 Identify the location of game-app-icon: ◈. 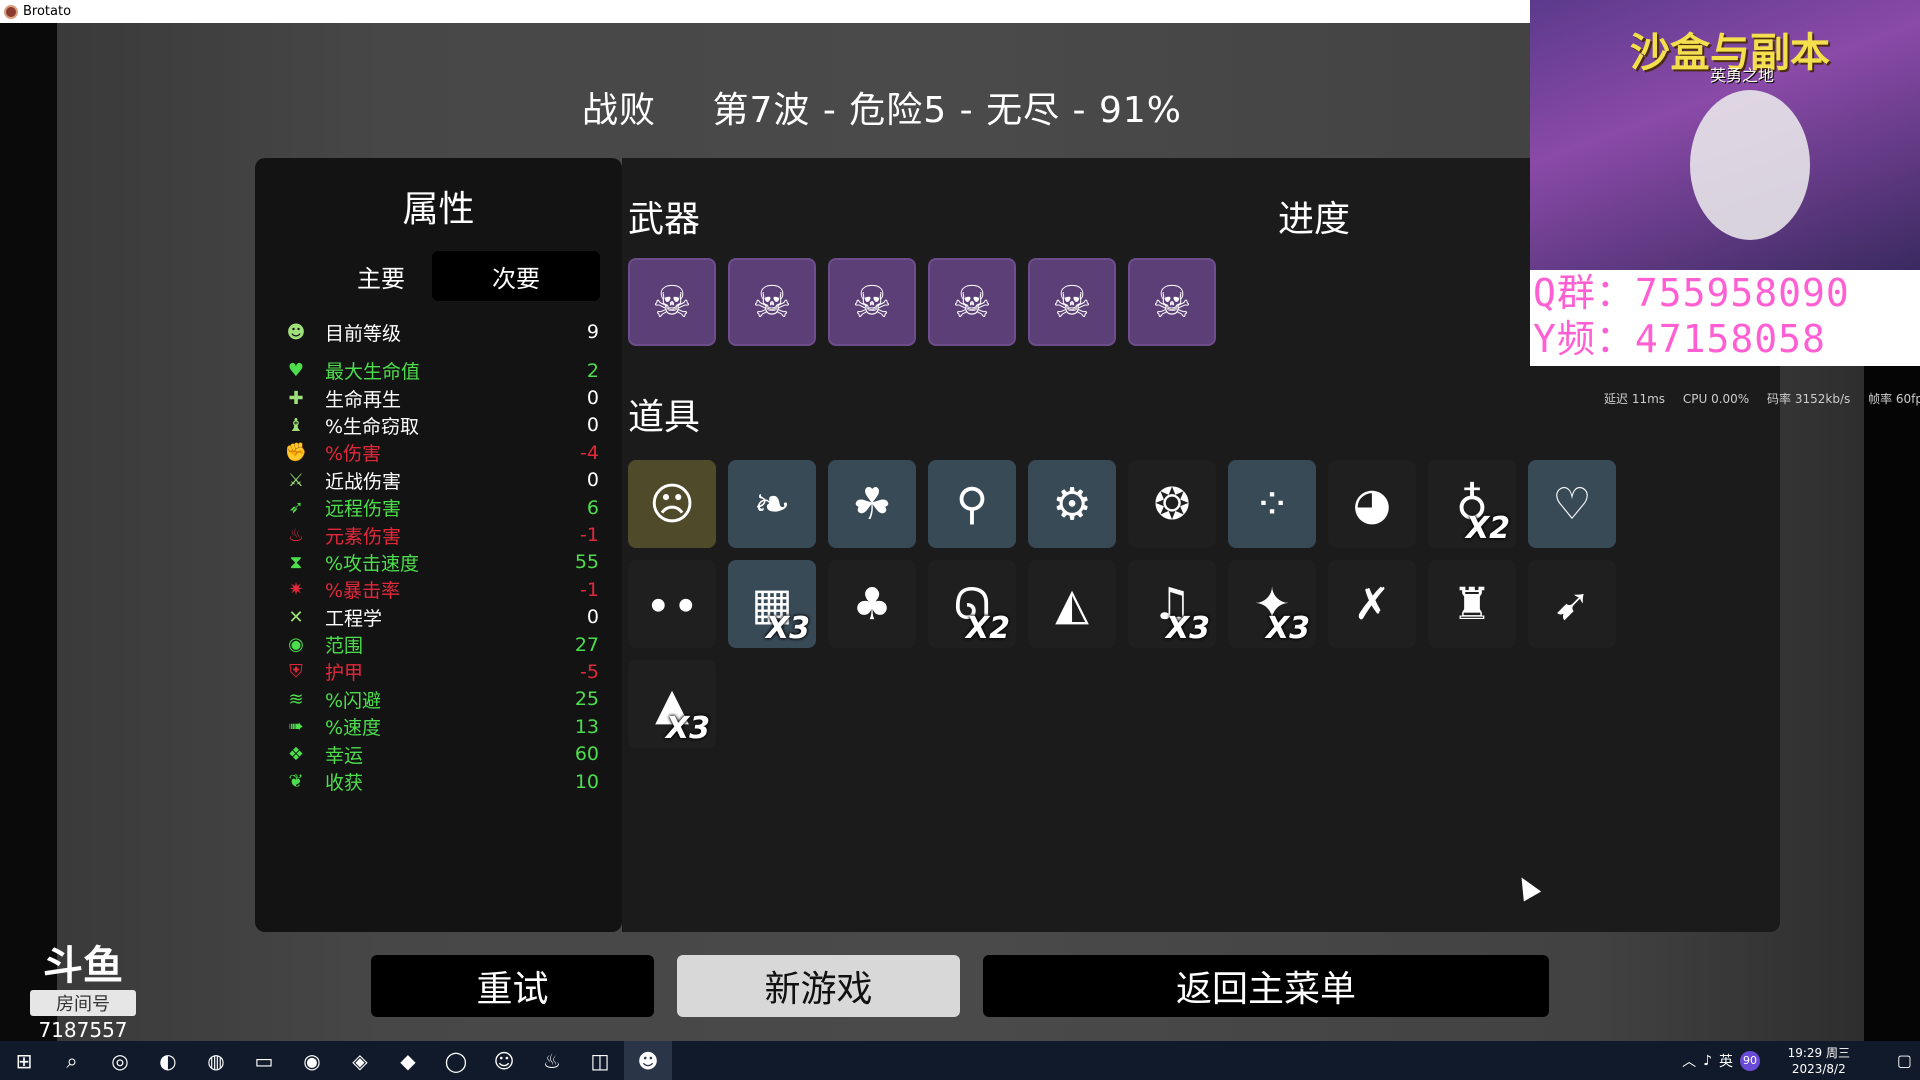
(360, 1060).